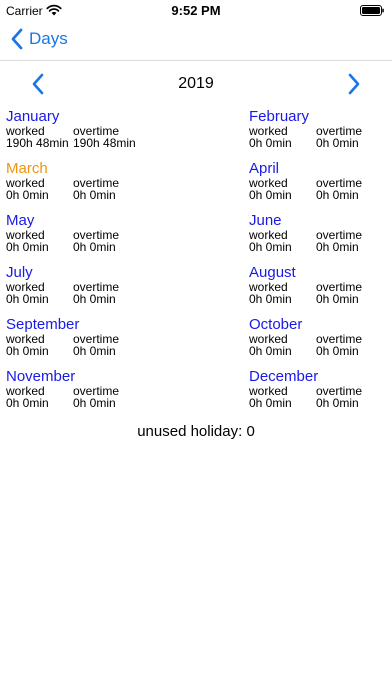 The image size is (392, 696). I want to click on month-name: December, so click(284, 376).